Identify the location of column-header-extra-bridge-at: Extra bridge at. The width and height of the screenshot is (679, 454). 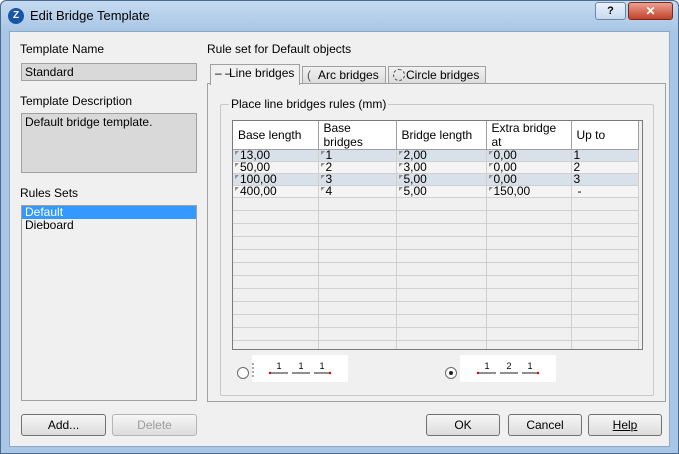
(529, 135).